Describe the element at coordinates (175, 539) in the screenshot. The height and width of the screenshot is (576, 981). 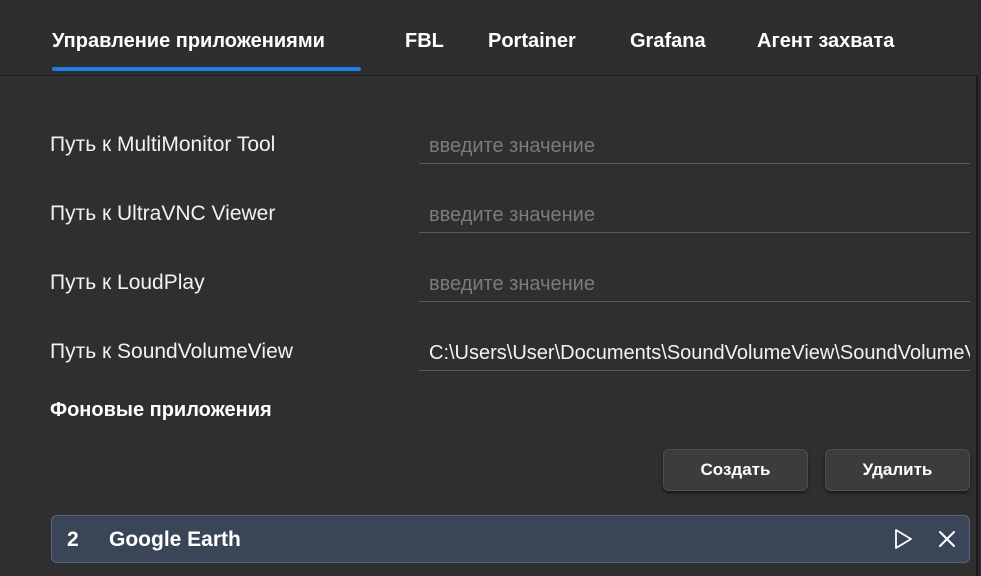
I see `app-name: Google Earth` at that location.